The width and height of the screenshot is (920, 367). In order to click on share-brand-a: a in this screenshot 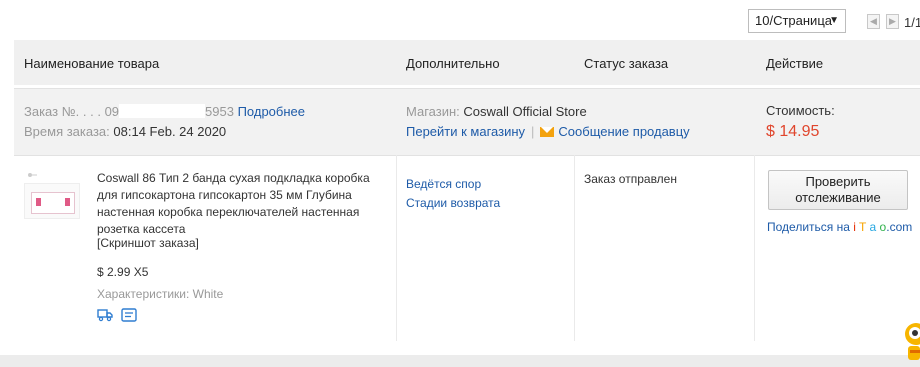, I will do `click(873, 227)`.